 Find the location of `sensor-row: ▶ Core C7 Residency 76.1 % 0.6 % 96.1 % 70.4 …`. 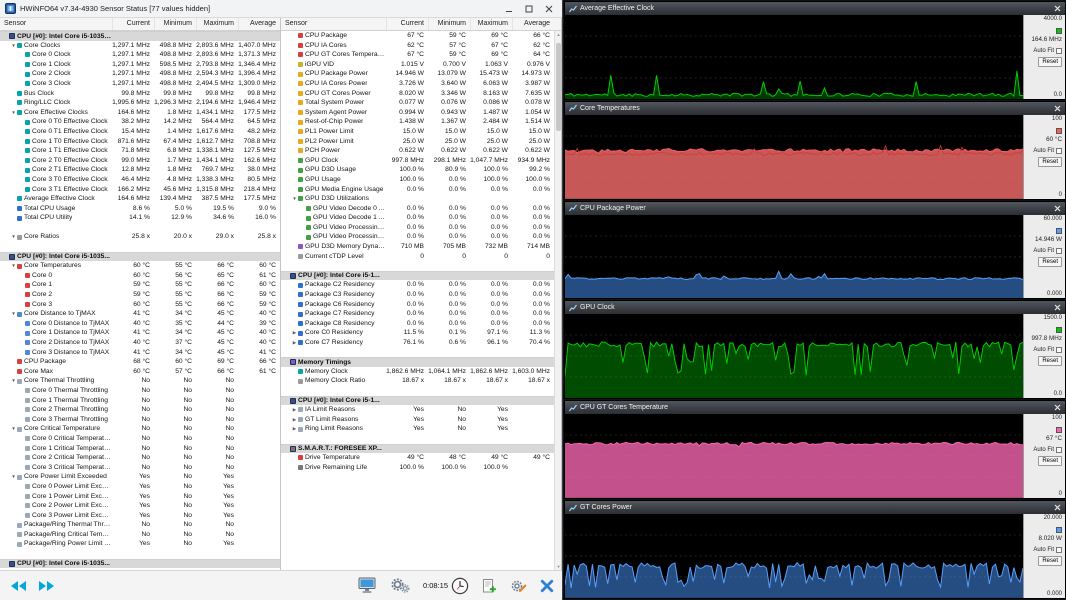

sensor-row: ▶ Core C7 Residency 76.1 % 0.6 % 96.1 % 70.4 … is located at coordinates (417, 343).